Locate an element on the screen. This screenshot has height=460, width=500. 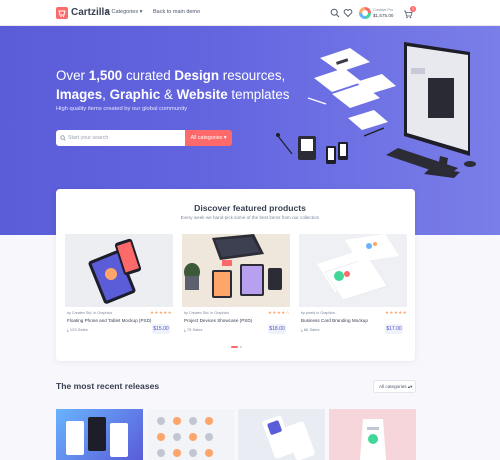
release-image-icon-set is located at coordinates (190, 434).